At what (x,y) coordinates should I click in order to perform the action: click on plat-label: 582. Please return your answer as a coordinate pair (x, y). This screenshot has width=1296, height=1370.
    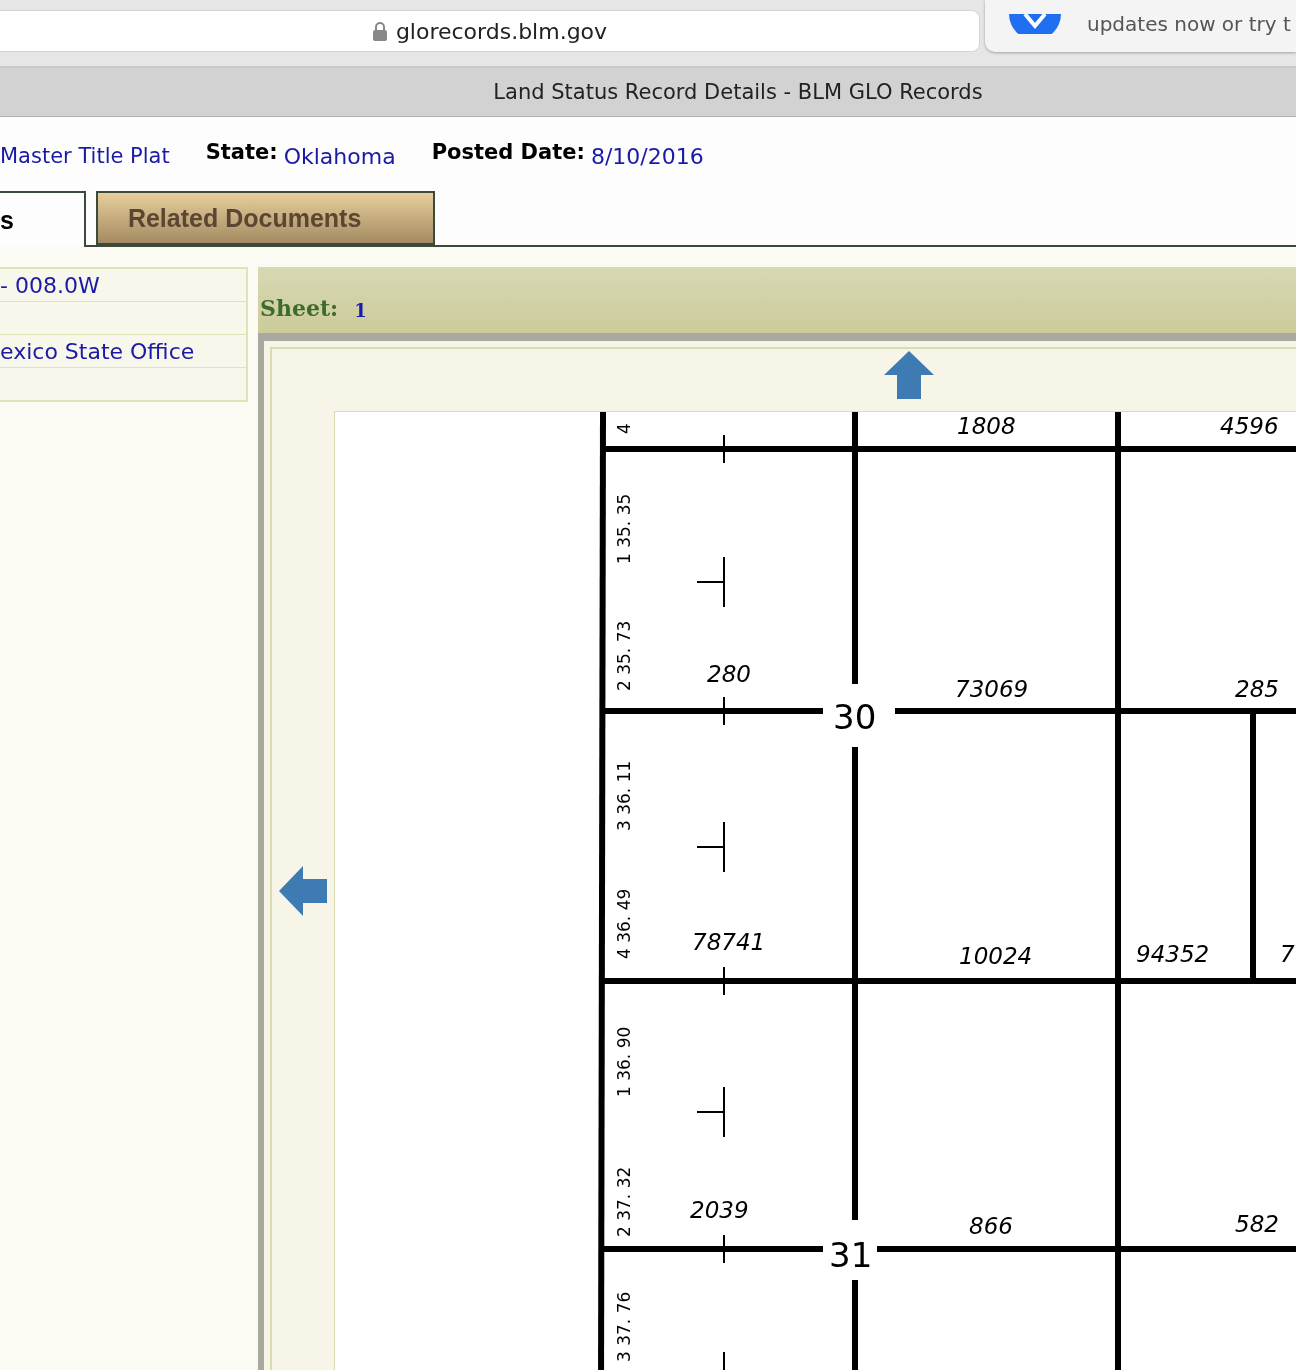
    Looking at the image, I should click on (1257, 1224).